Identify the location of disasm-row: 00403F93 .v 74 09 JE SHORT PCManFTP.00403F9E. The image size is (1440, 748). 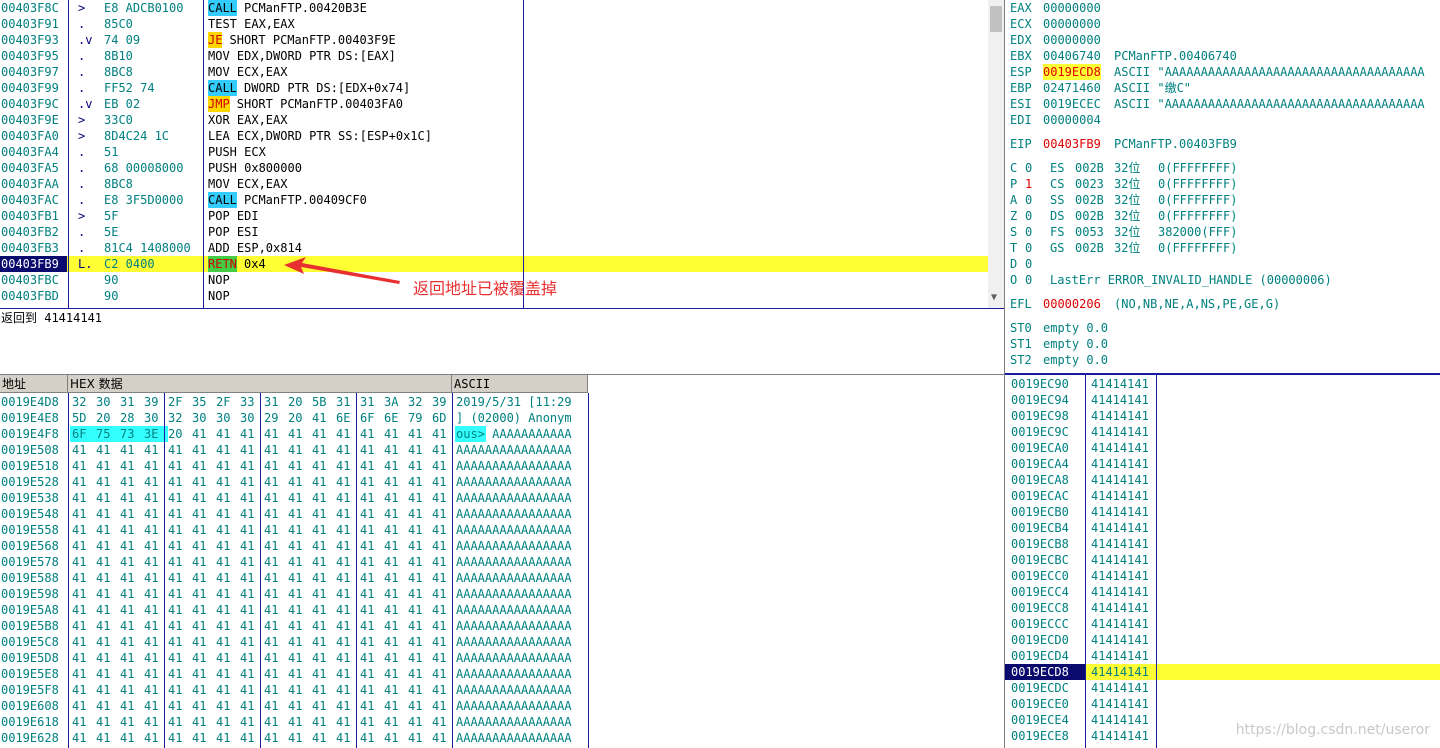
(494, 40).